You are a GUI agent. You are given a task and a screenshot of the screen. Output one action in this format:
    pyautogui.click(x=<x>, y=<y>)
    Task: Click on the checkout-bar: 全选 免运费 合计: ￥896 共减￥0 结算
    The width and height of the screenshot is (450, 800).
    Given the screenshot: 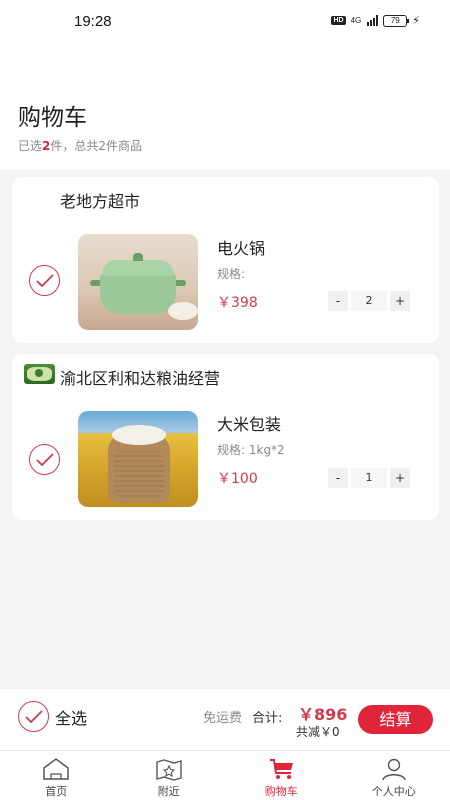 What is the action you would take?
    pyautogui.click(x=225, y=719)
    